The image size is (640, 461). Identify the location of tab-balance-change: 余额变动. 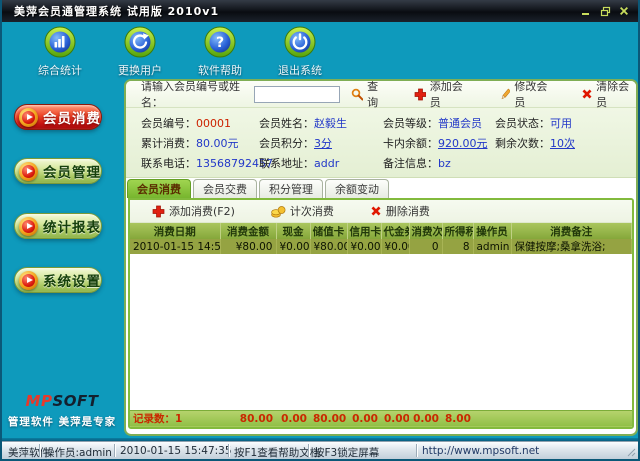
(357, 188).